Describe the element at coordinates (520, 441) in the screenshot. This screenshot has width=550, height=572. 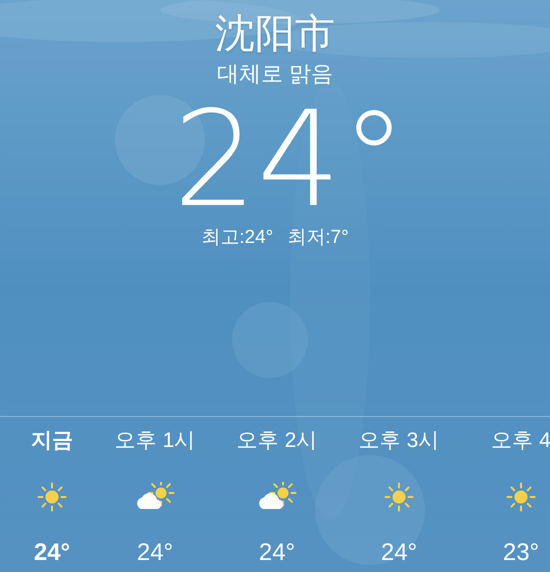
I see `hour-label: 오후 4` at that location.